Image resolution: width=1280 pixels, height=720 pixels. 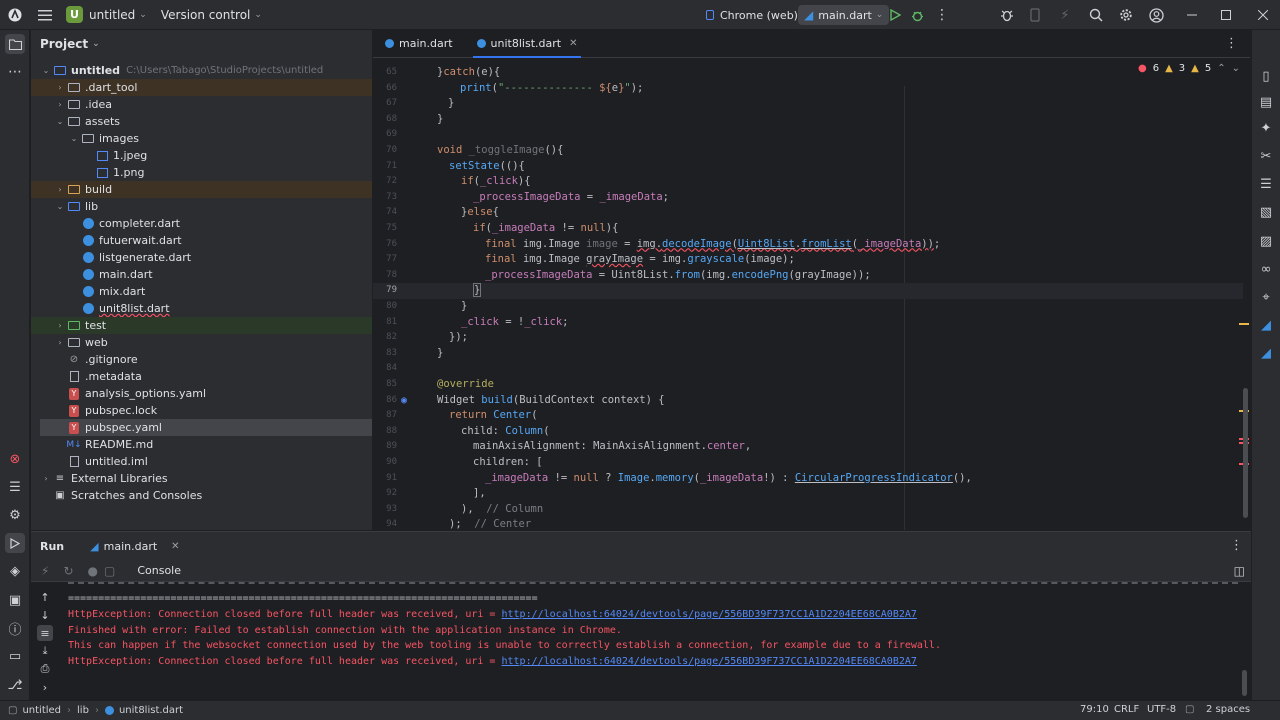 What do you see at coordinates (201, 478) in the screenshot?
I see `tree-item-external-libraries: › ≡ External Libraries` at bounding box center [201, 478].